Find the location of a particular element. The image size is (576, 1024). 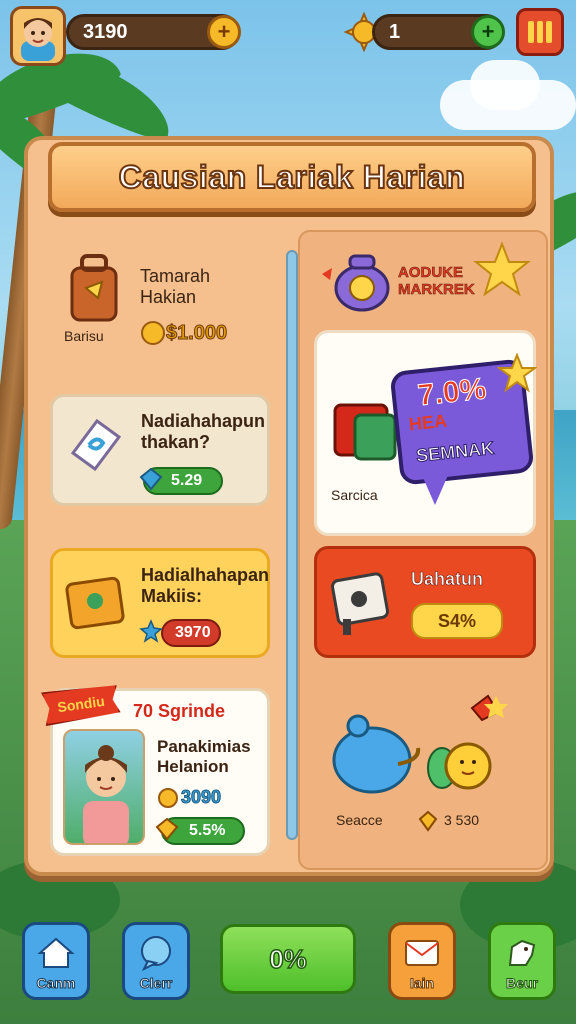

nav-button-2: Clerr is located at coordinates (156, 961).